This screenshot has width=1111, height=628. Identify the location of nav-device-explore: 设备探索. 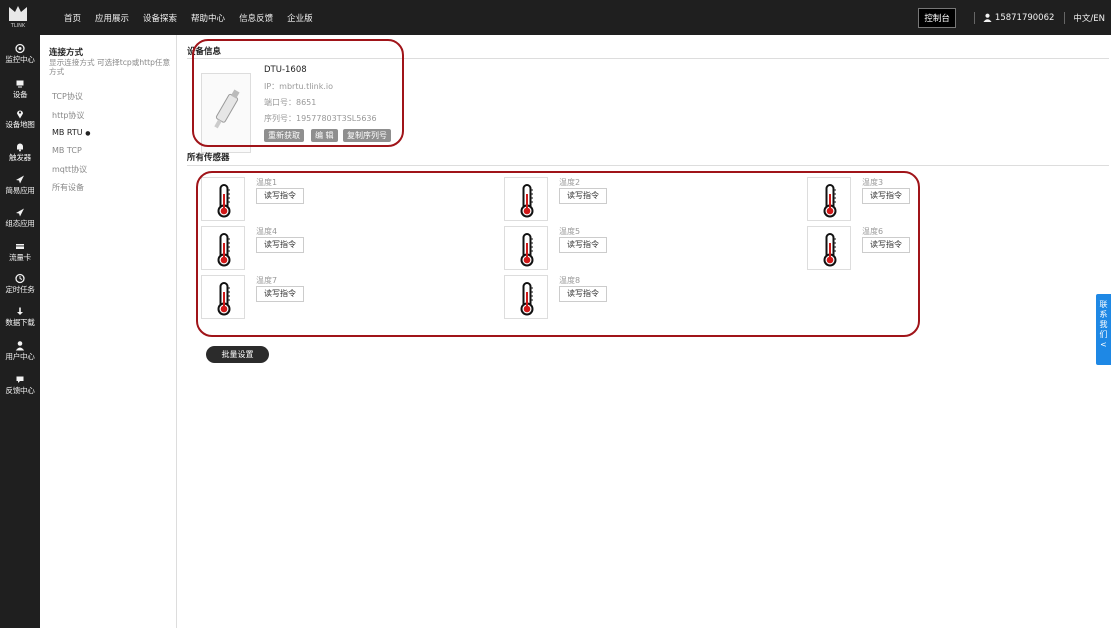
(160, 18).